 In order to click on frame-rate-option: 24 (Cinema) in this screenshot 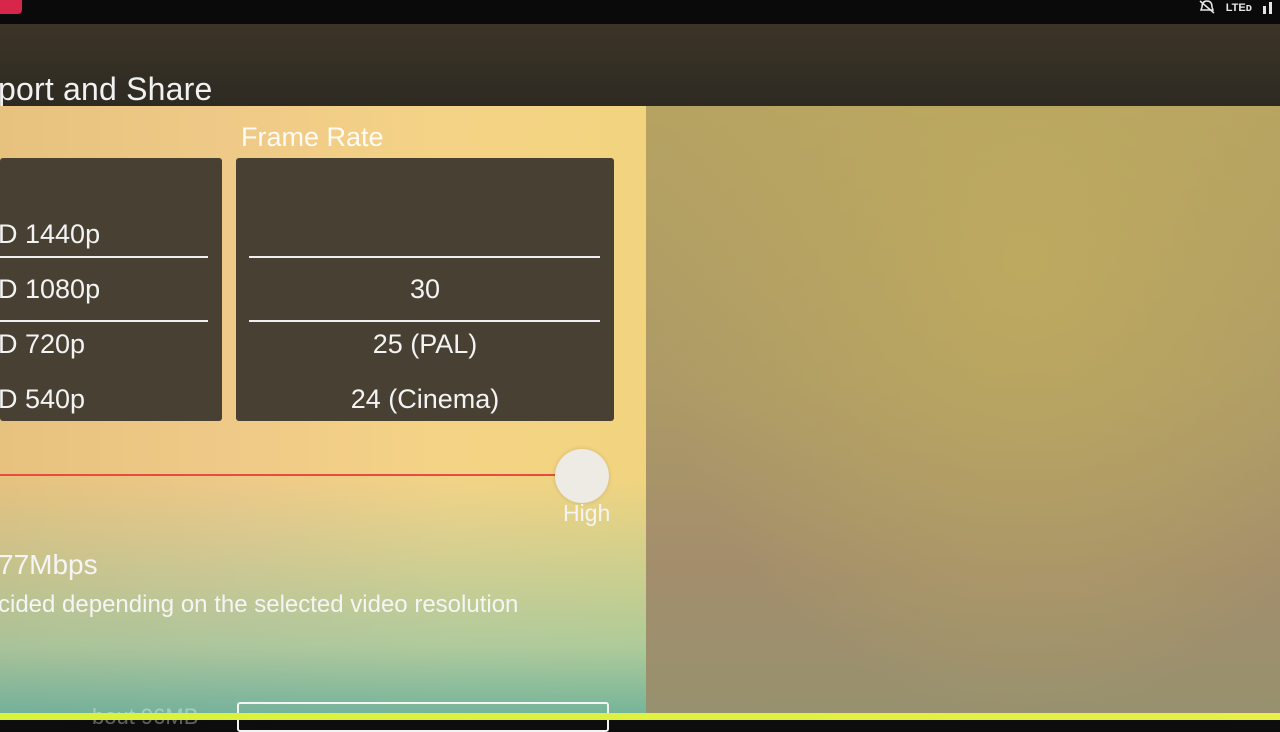, I will do `click(425, 399)`.